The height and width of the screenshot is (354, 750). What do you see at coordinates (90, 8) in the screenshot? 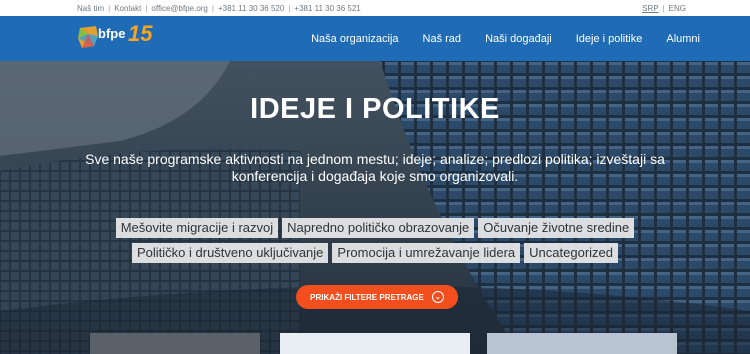
I see `link-our-team: Naš tim` at bounding box center [90, 8].